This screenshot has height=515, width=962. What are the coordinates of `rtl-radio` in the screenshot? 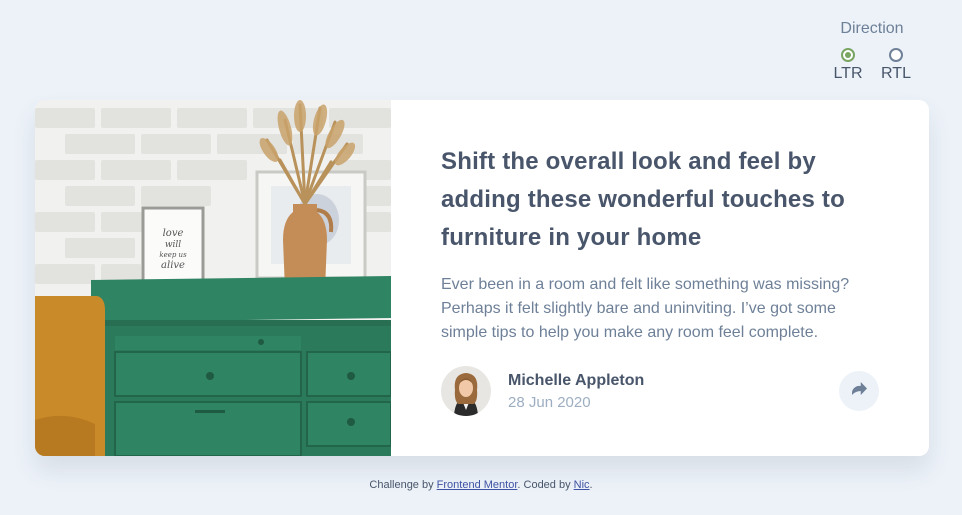 It's located at (896, 55).